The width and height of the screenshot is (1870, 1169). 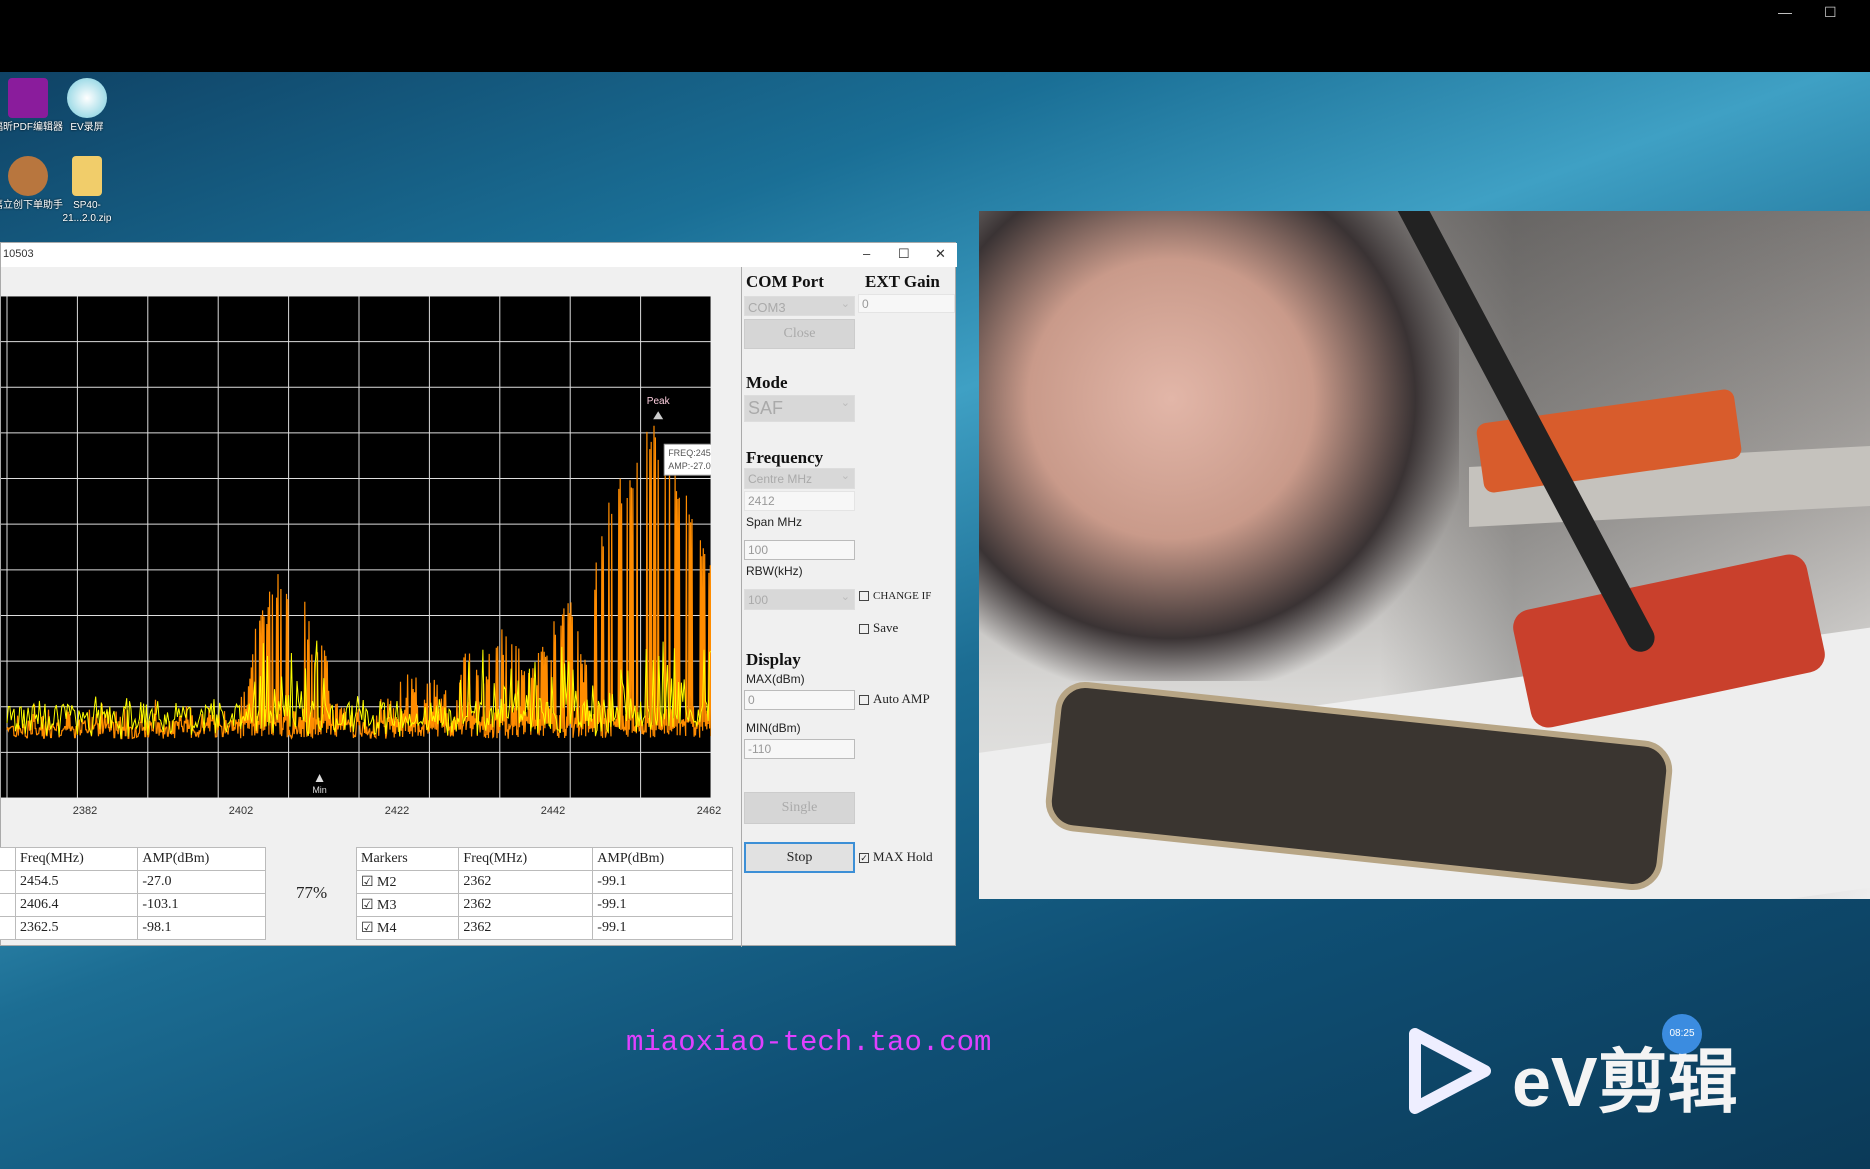 What do you see at coordinates (201, 882) in the screenshot?
I see `cell: -27.0` at bounding box center [201, 882].